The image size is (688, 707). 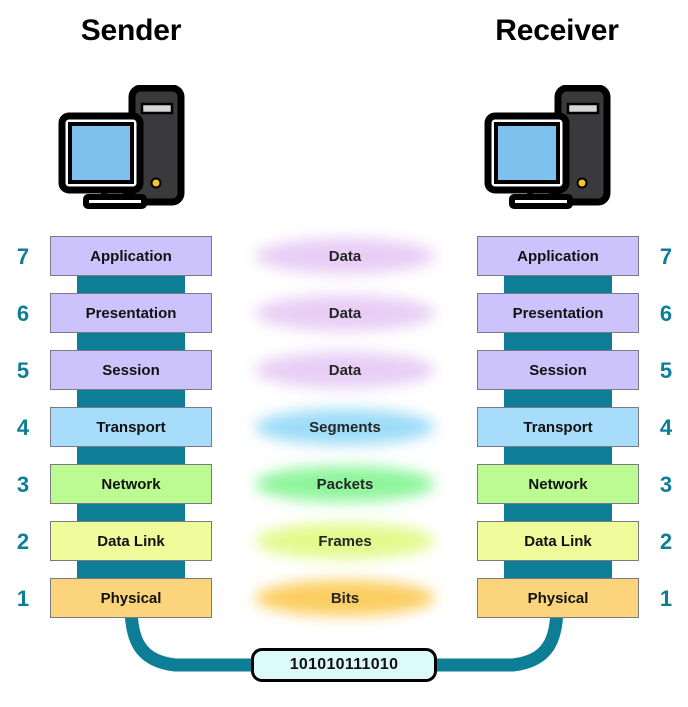 I want to click on receiver-layer-number-2: 2, so click(x=666, y=541).